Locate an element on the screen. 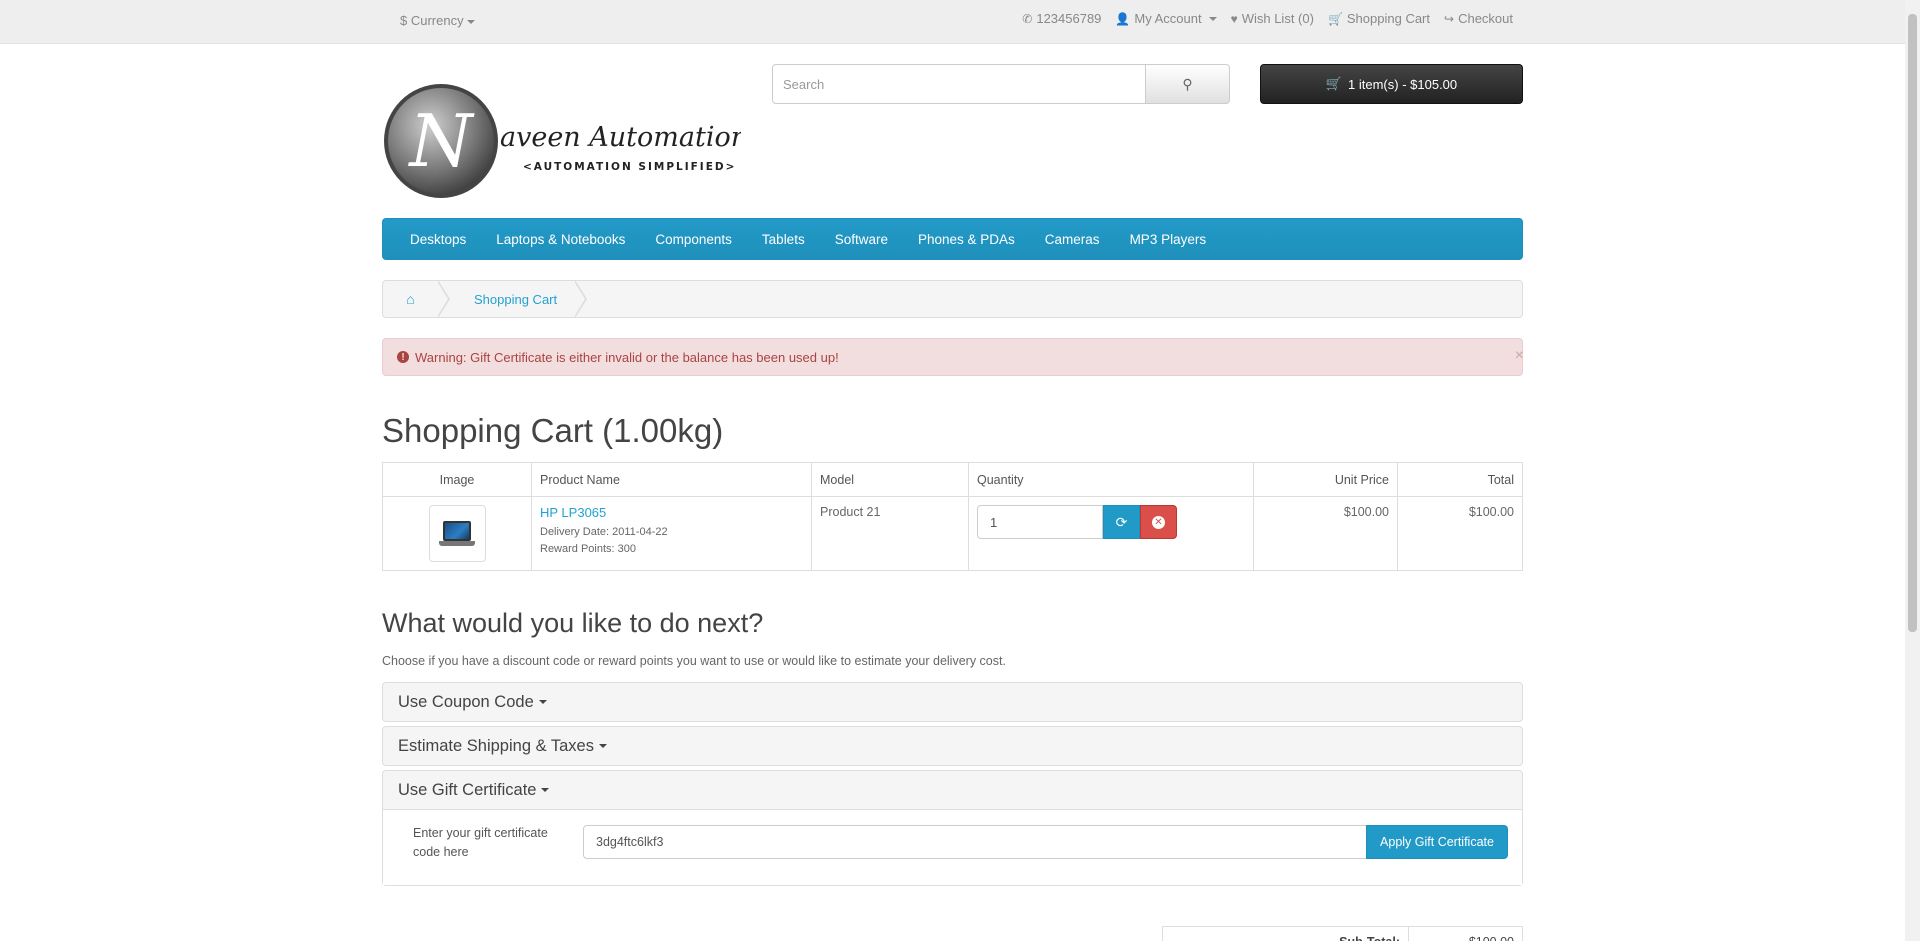  unit-price-cell: $100.00 is located at coordinates (1325, 533).